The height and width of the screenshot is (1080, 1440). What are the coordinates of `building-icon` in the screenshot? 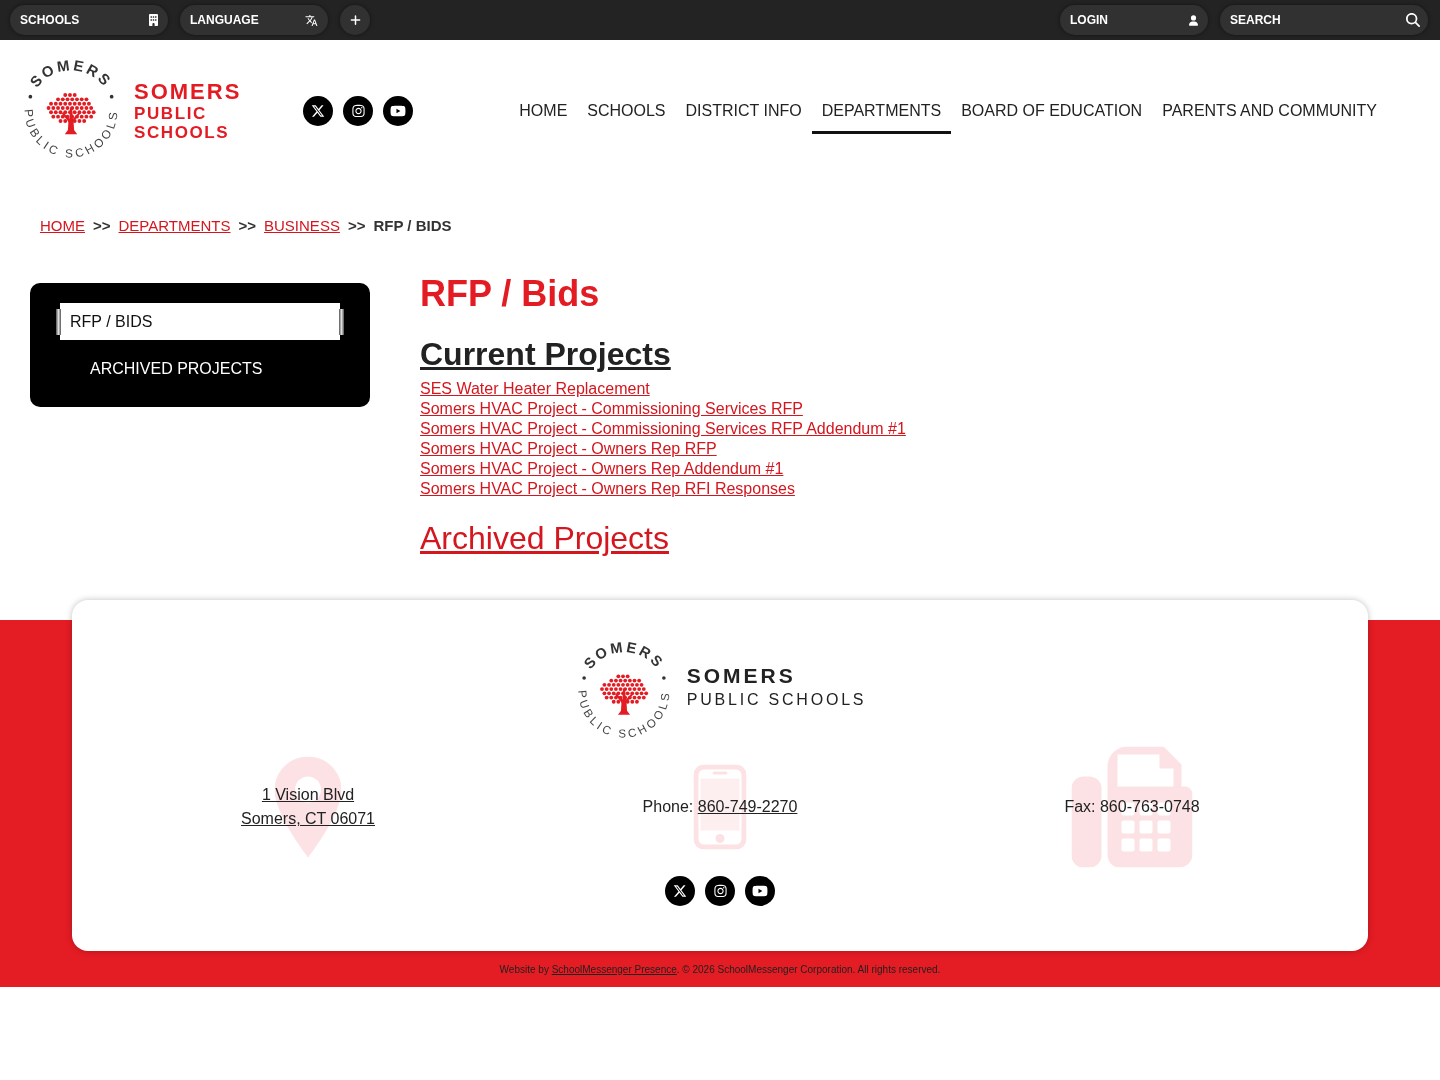 It's located at (153, 20).